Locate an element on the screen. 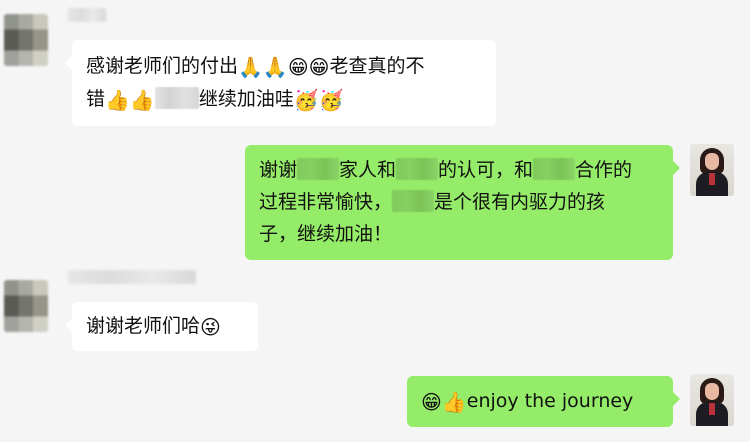  message-text: 子，继续加油！ is located at coordinates (326, 234).